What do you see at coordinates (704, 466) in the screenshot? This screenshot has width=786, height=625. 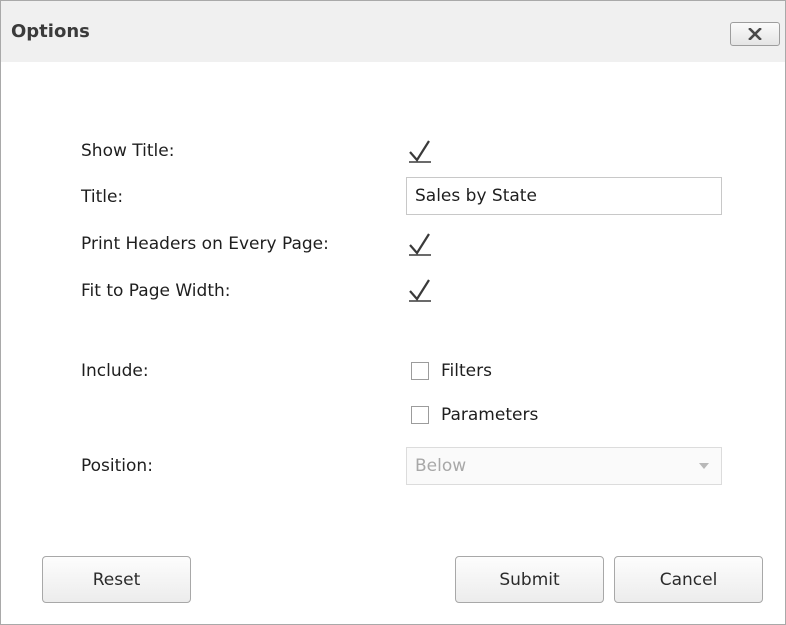 I see `chevron-down-icon` at bounding box center [704, 466].